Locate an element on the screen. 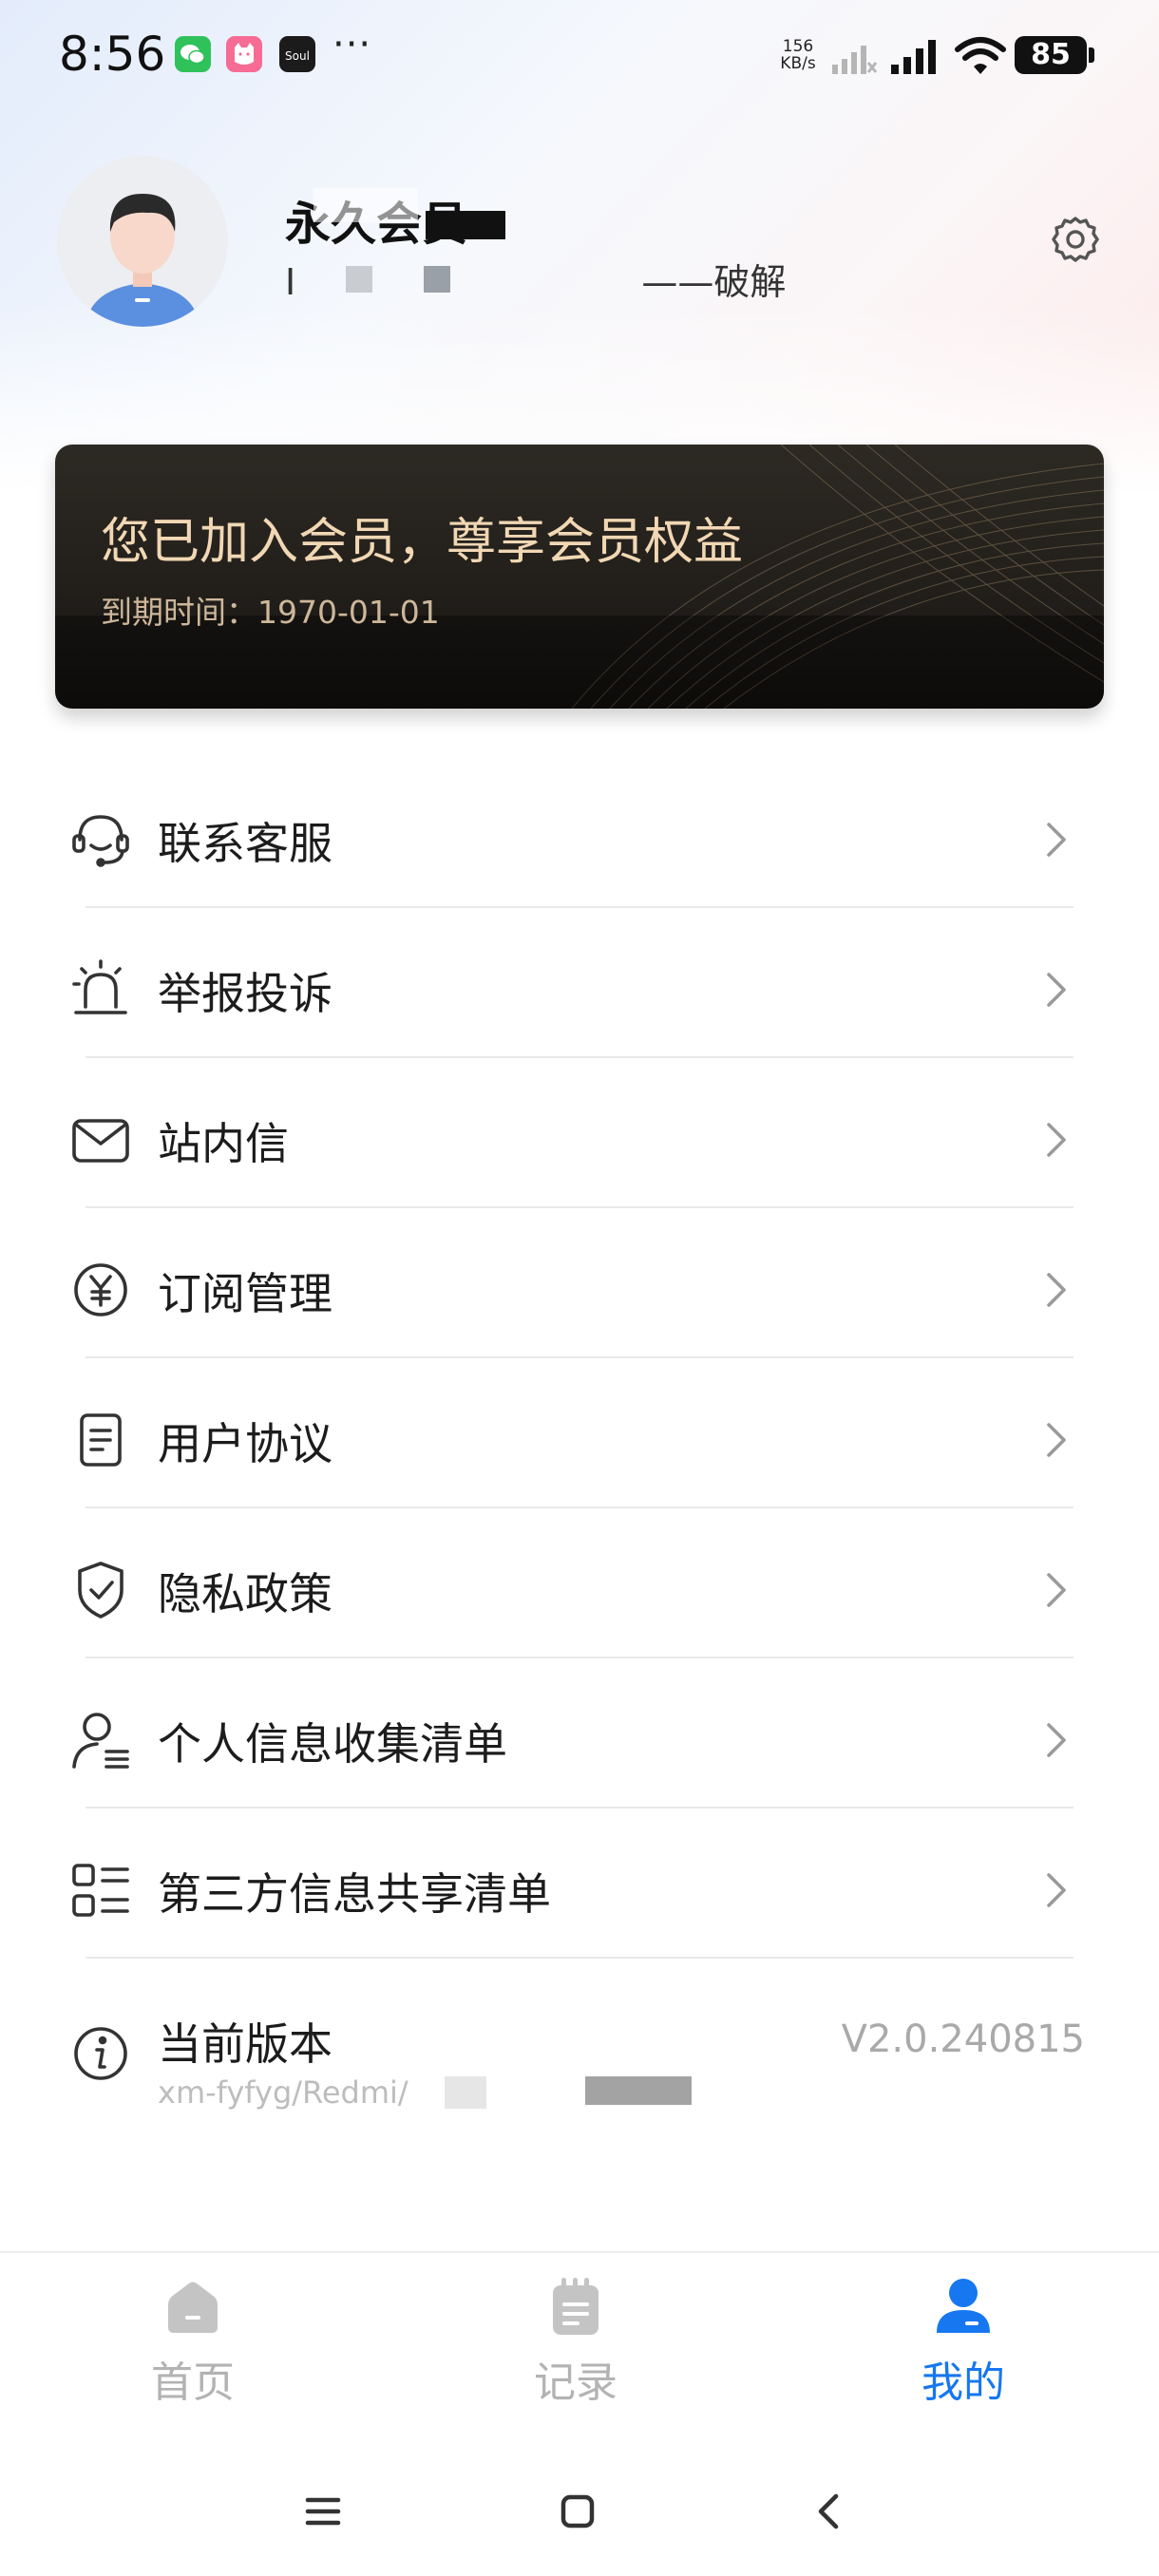 Image resolution: width=1159 pixels, height=2576 pixels. menu-label: 隐私政策 is located at coordinates (245, 1593).